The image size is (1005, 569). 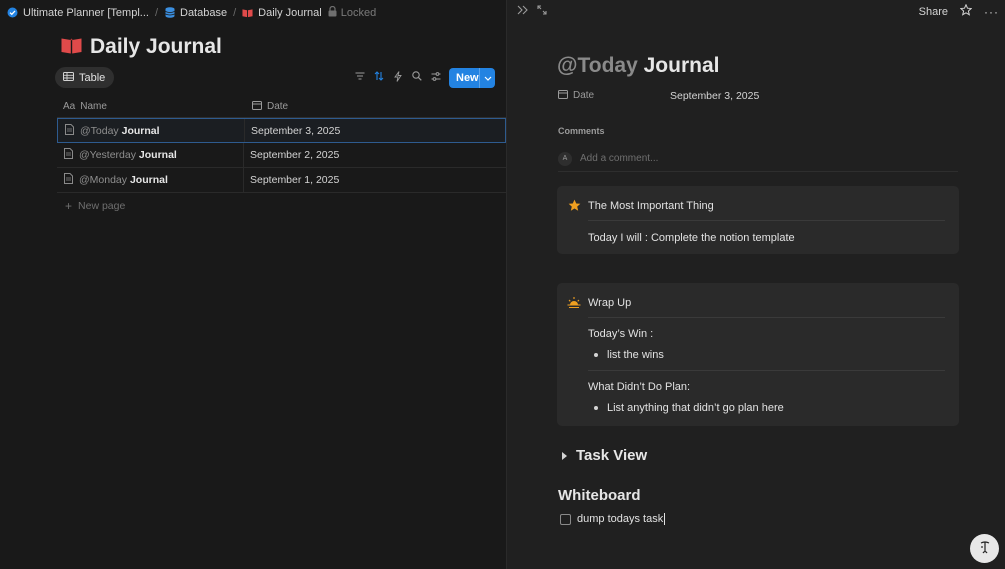 I want to click on new-button-label: New, so click(x=467, y=78).